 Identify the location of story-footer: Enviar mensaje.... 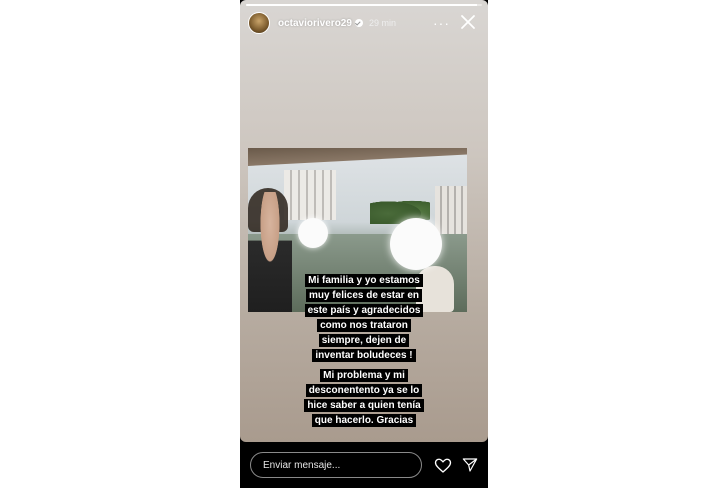
(364, 465).